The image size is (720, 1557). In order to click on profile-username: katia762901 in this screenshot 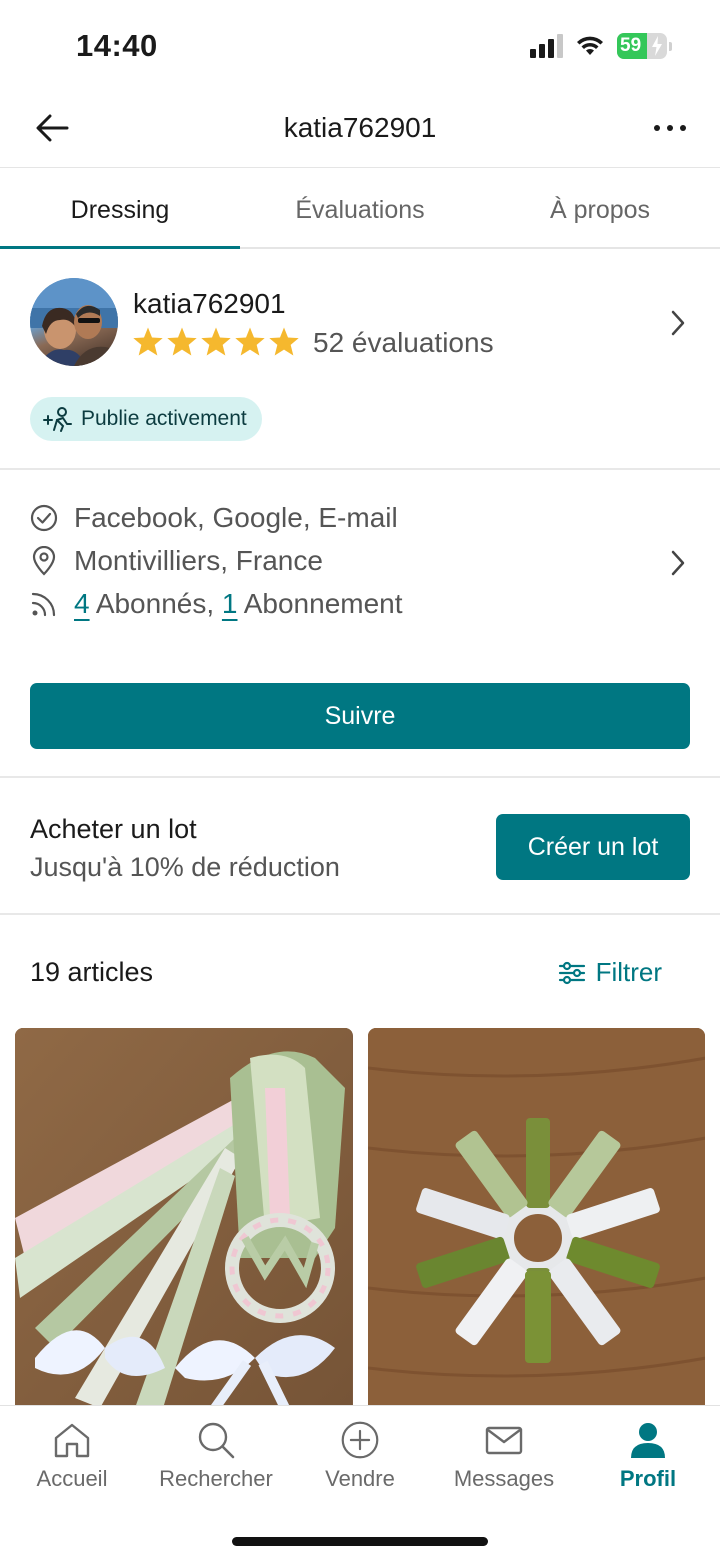, I will do `click(209, 303)`.